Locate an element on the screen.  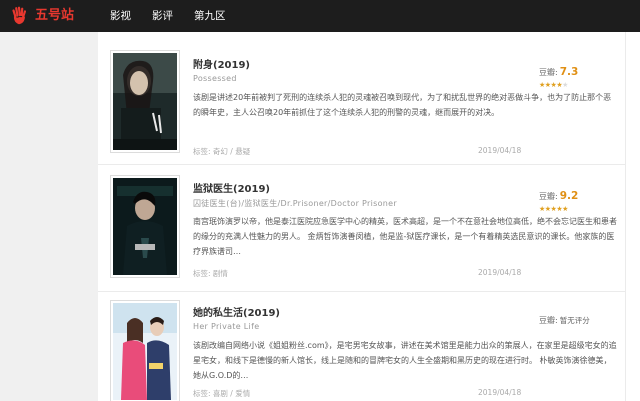
movie-title: 她的私生活(2019) is located at coordinates (236, 311).